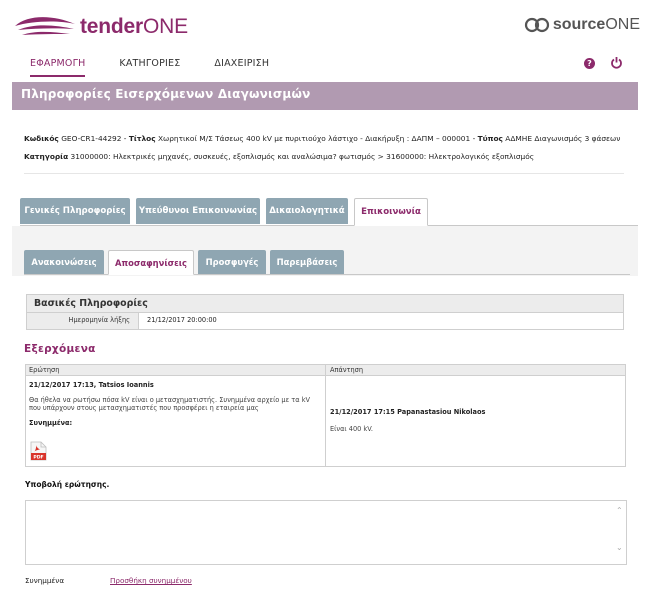 The image size is (660, 602). What do you see at coordinates (536, 25) in the screenshot?
I see `sourceone-mark-icon` at bounding box center [536, 25].